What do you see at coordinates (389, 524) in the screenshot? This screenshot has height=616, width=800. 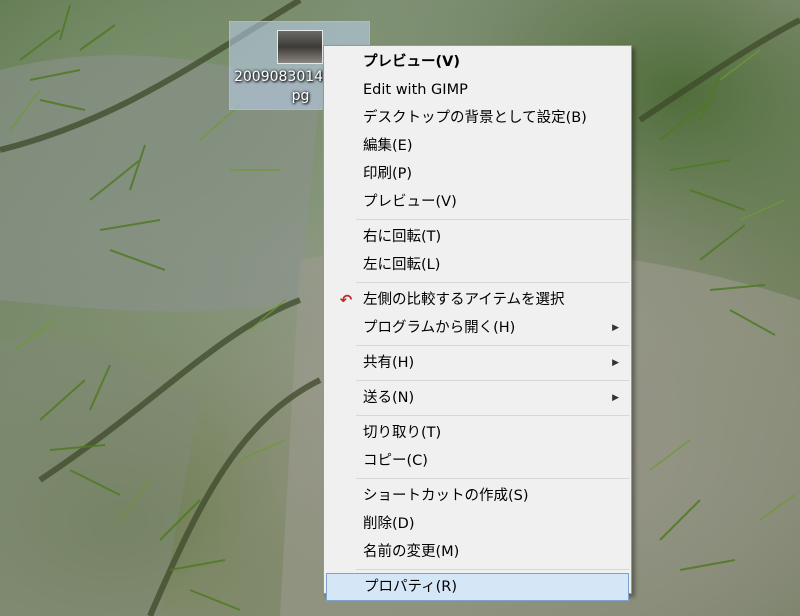 I see `menu-item-label: 削除(D)` at bounding box center [389, 524].